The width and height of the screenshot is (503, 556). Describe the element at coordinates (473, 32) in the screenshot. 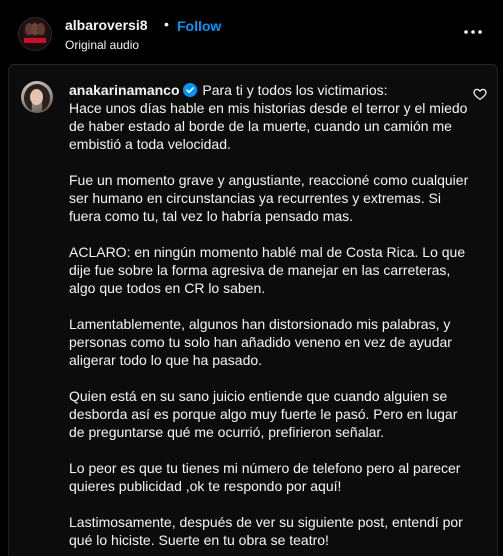

I see `more-options-icon` at that location.